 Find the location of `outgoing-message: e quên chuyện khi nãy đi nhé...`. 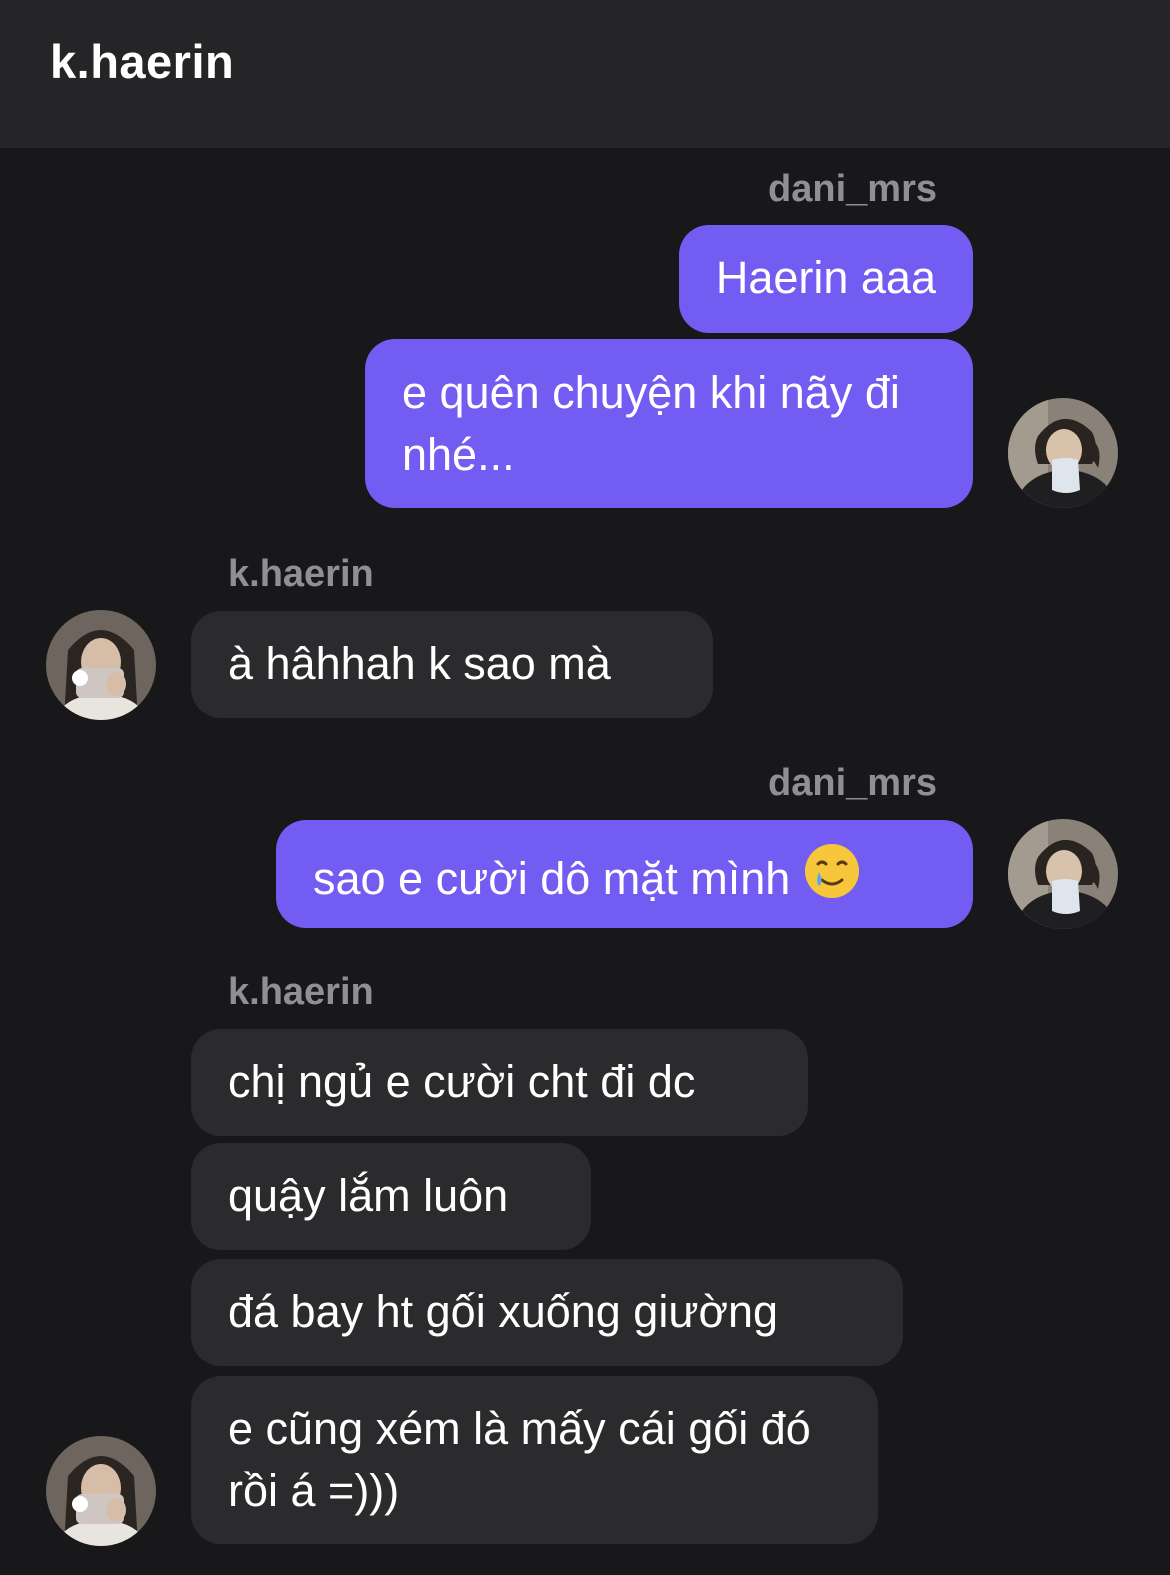

outgoing-message: e quên chuyện khi nãy đi nhé... is located at coordinates (669, 423).